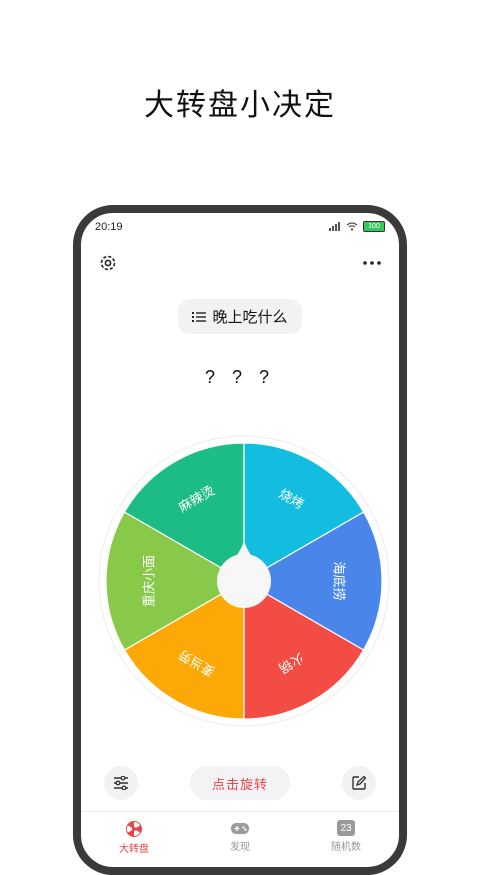  I want to click on nav-label: 随机数, so click(346, 847).